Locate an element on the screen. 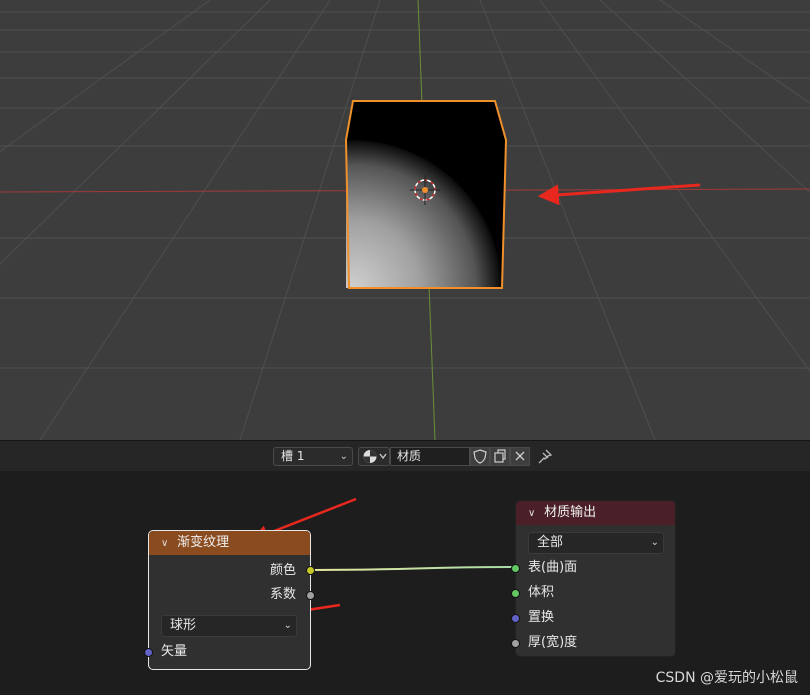  input-displacement-socket is located at coordinates (515, 618).